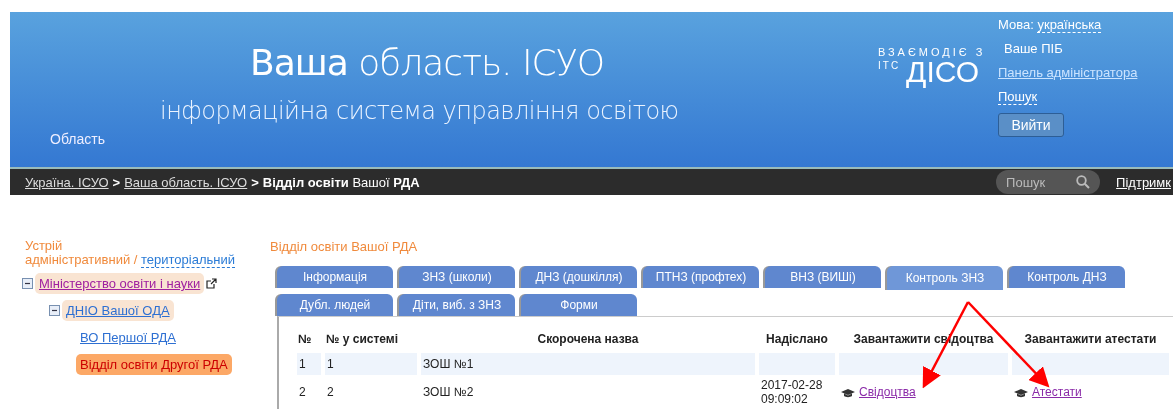 The image size is (1173, 410). I want to click on tab: ПТНЗ (профтех), so click(701, 277).